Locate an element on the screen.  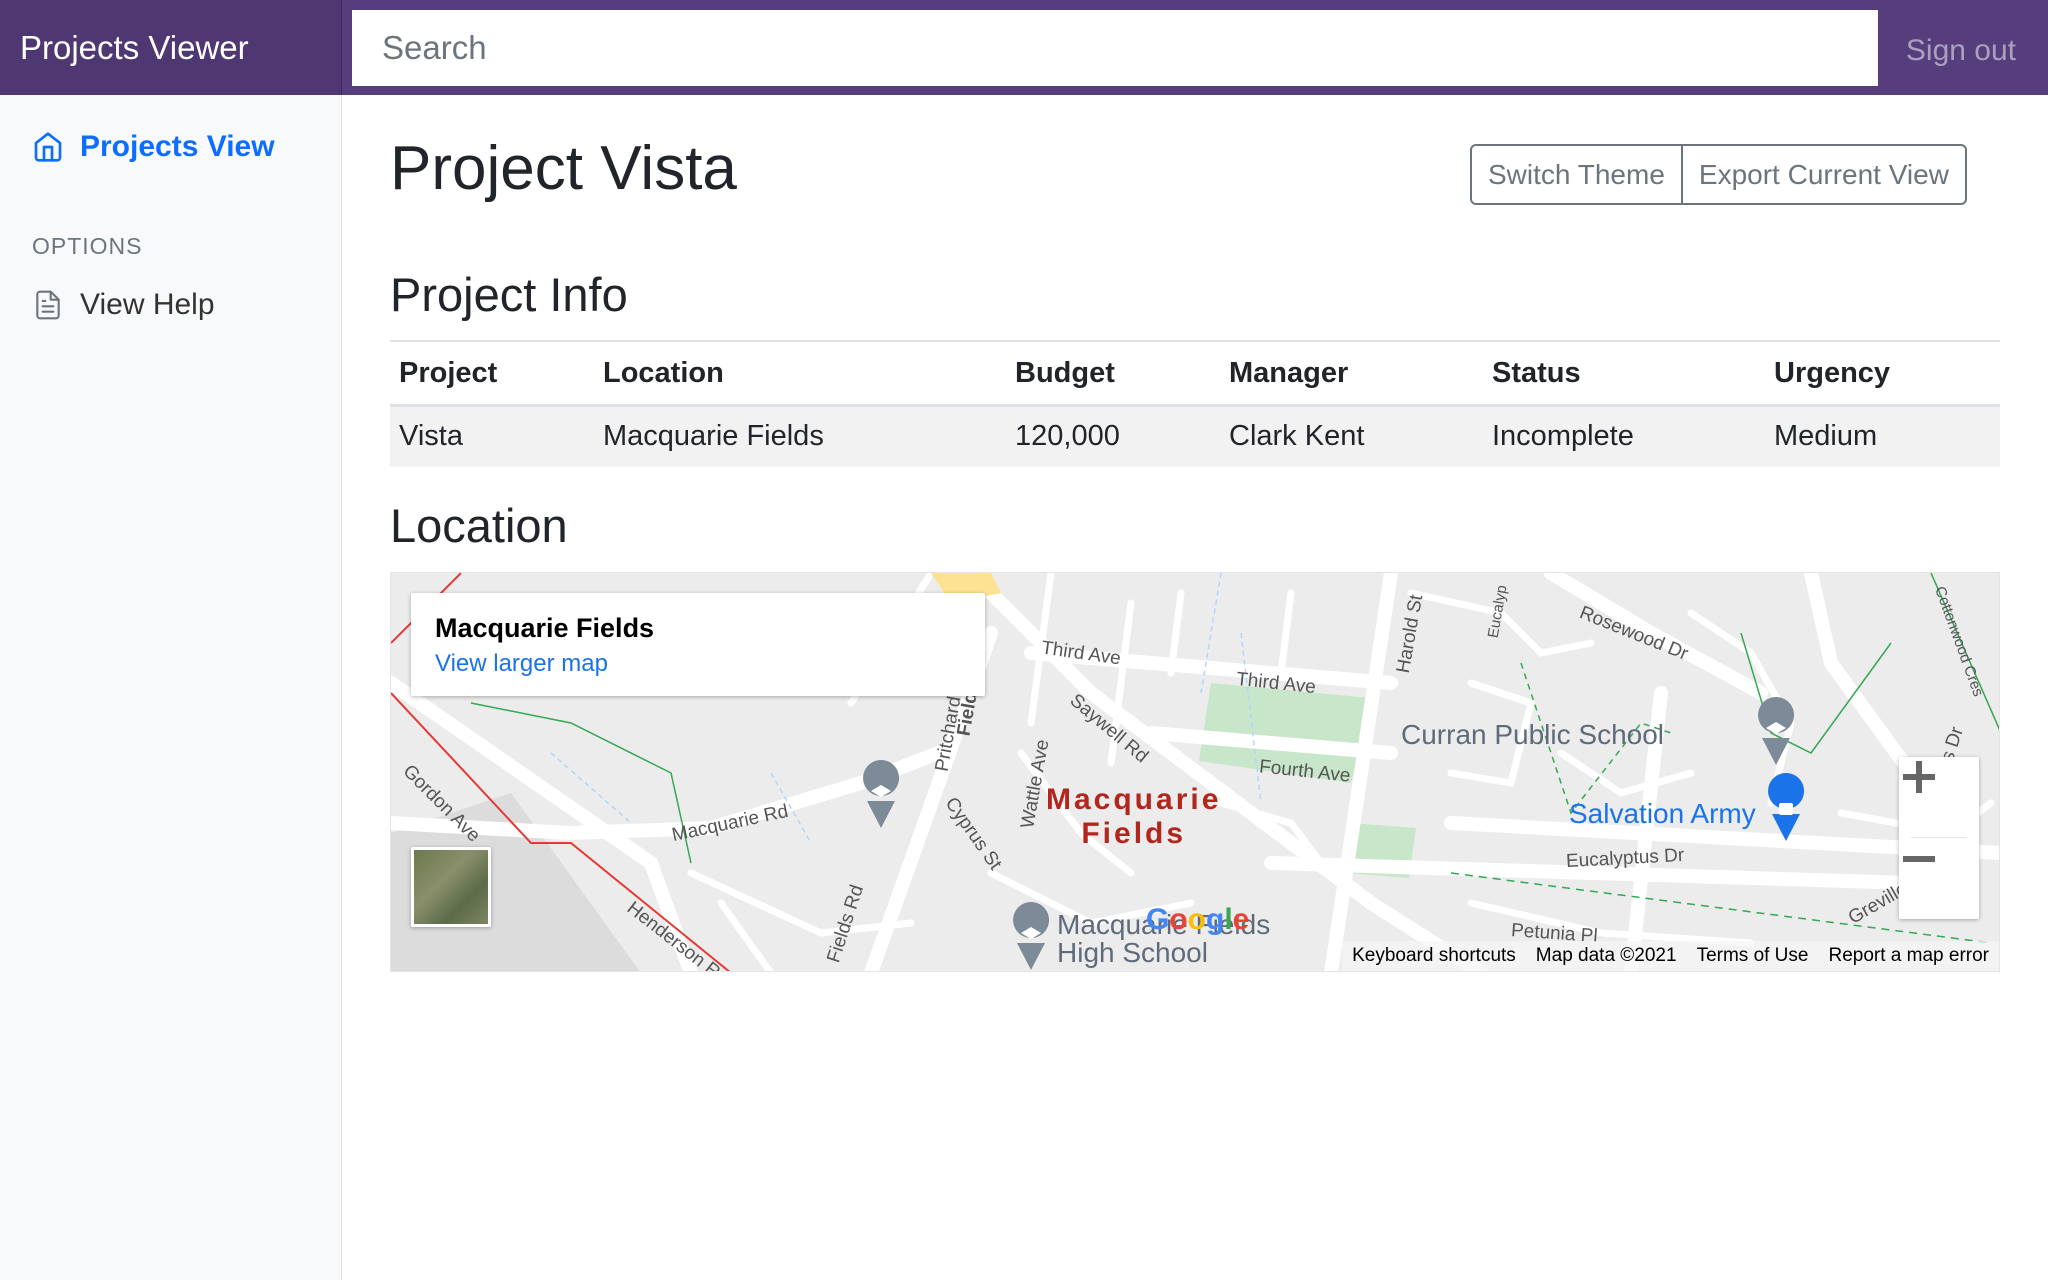
sign-out-link: Sign out is located at coordinates (1961, 47).